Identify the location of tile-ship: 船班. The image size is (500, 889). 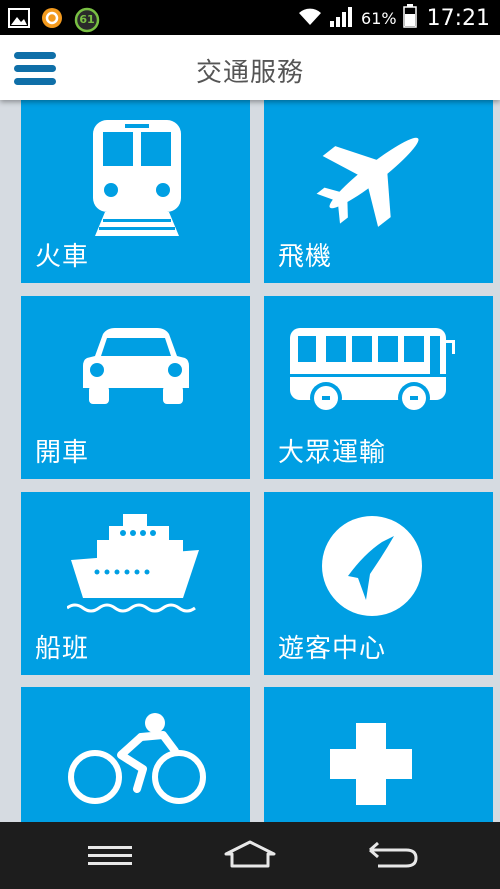
(135, 583).